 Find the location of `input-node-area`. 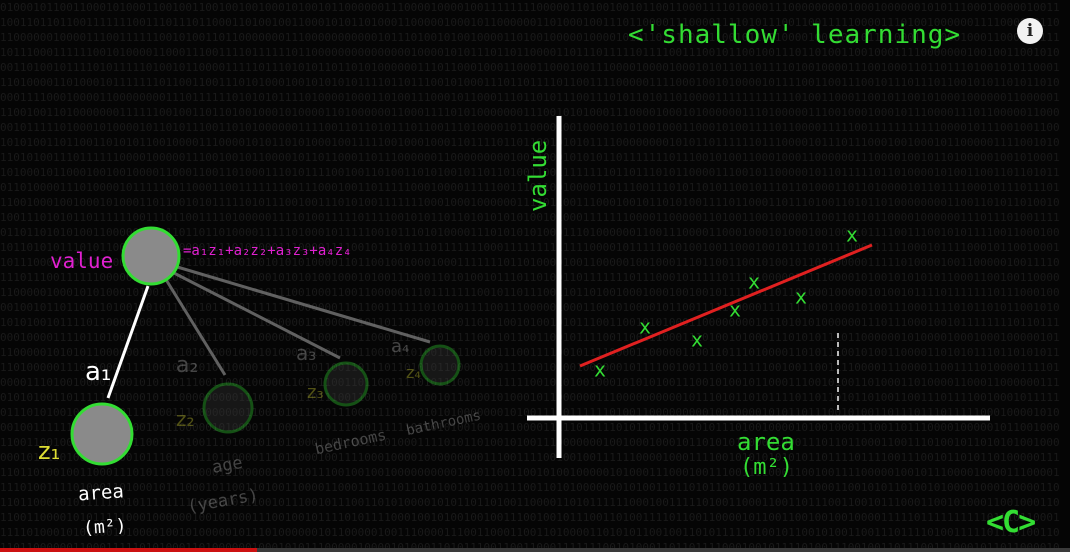

input-node-area is located at coordinates (102, 434).